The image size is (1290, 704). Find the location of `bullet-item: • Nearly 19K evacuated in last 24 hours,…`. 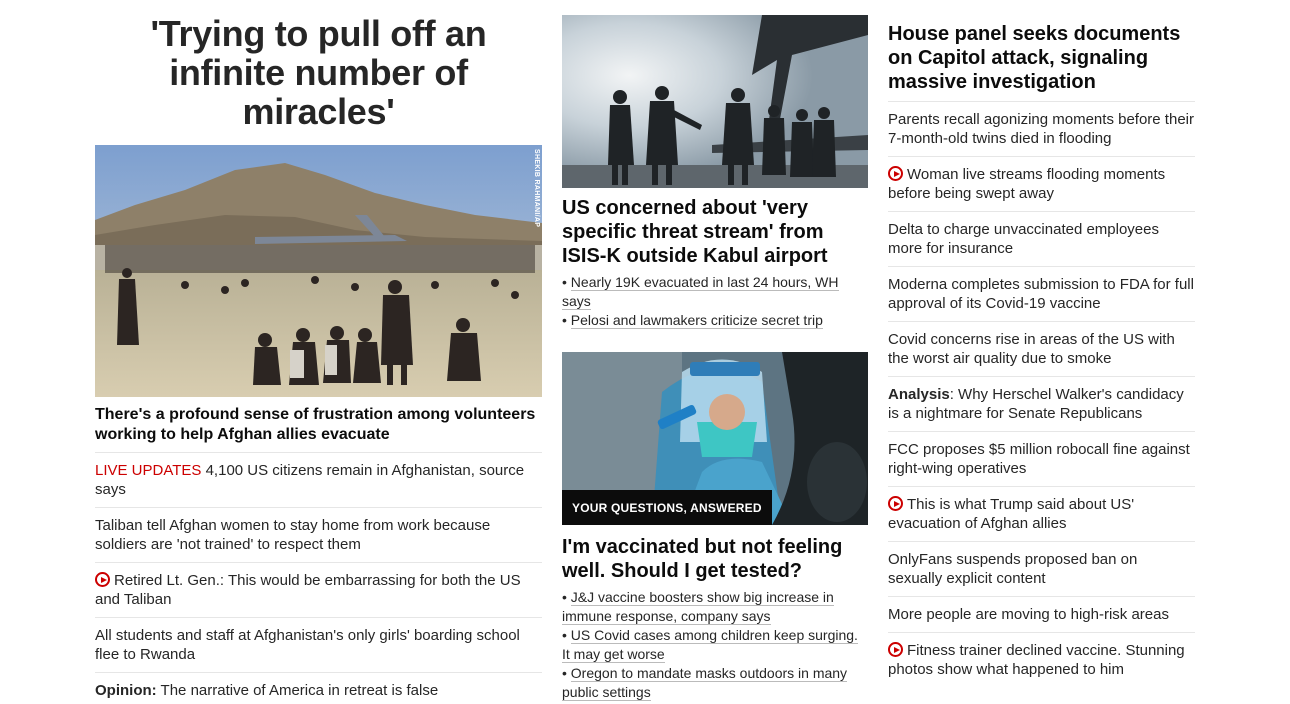

bullet-item: • Nearly 19K evacuated in last 24 hours,… is located at coordinates (700, 292).